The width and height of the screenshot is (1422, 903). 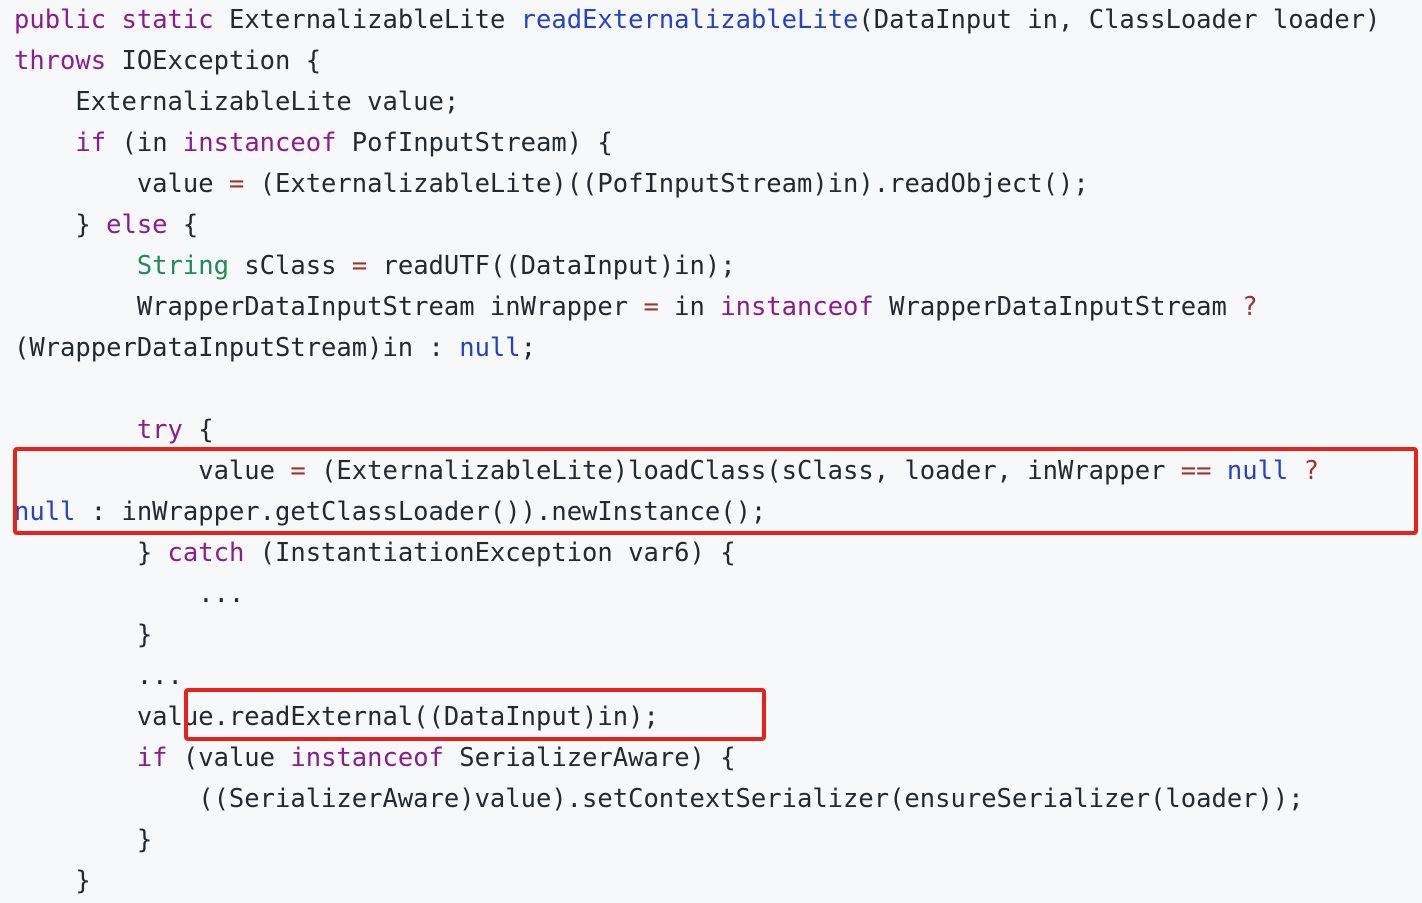 I want to click on code-line: } catch (InstantiationException var6) {, so click(x=375, y=553).